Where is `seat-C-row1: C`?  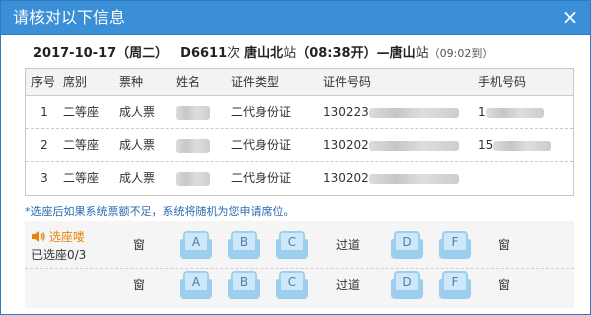 seat-C-row1: C is located at coordinates (292, 245).